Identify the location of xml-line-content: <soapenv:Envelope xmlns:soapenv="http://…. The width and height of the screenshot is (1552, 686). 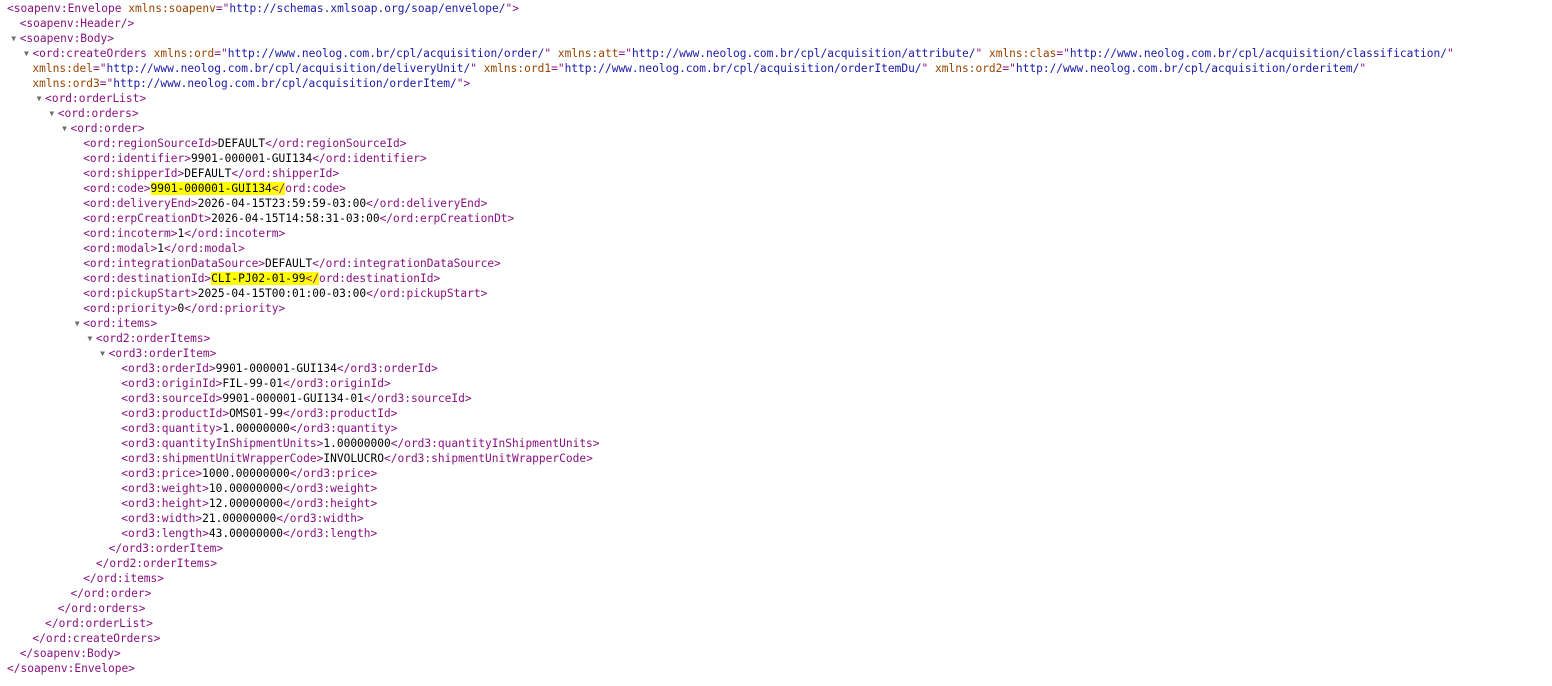
(263, 8).